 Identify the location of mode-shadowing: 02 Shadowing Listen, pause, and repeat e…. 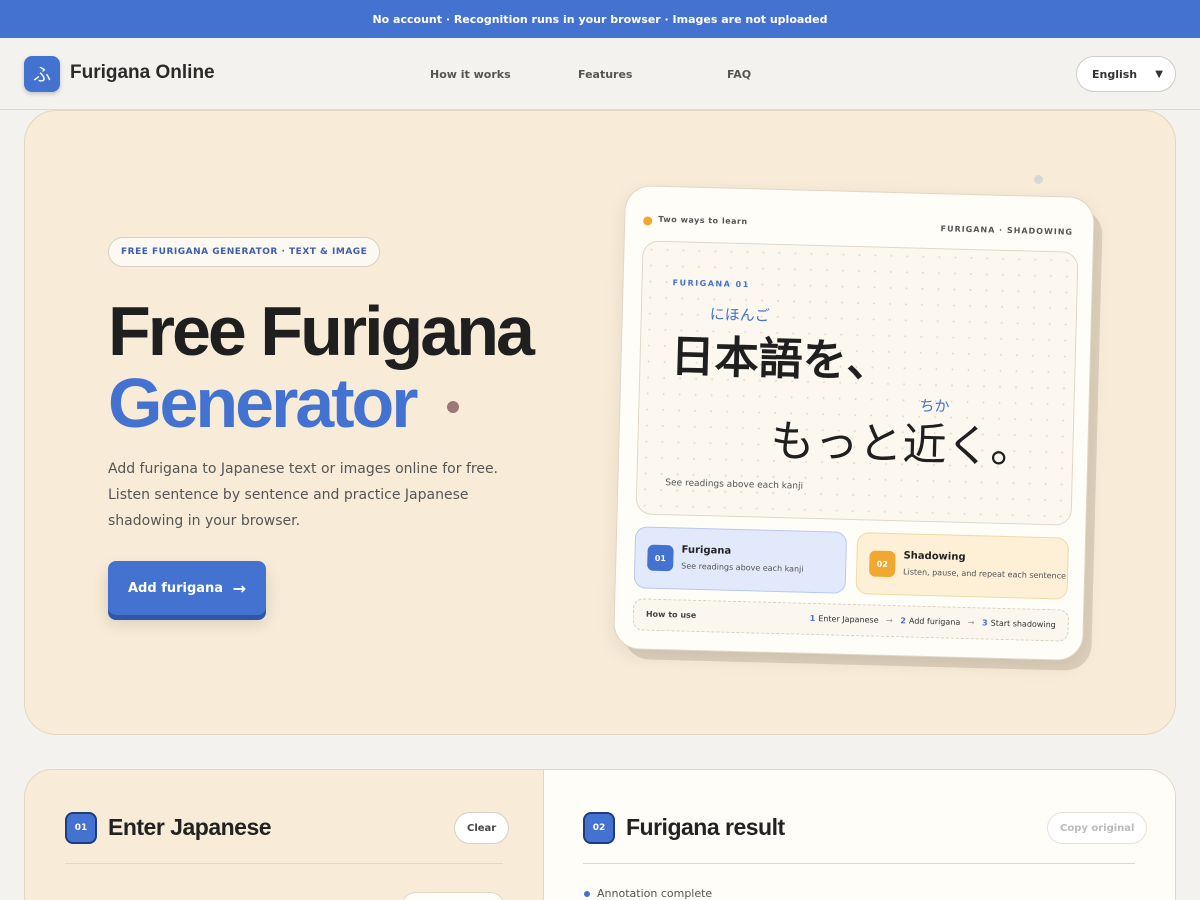
(962, 566).